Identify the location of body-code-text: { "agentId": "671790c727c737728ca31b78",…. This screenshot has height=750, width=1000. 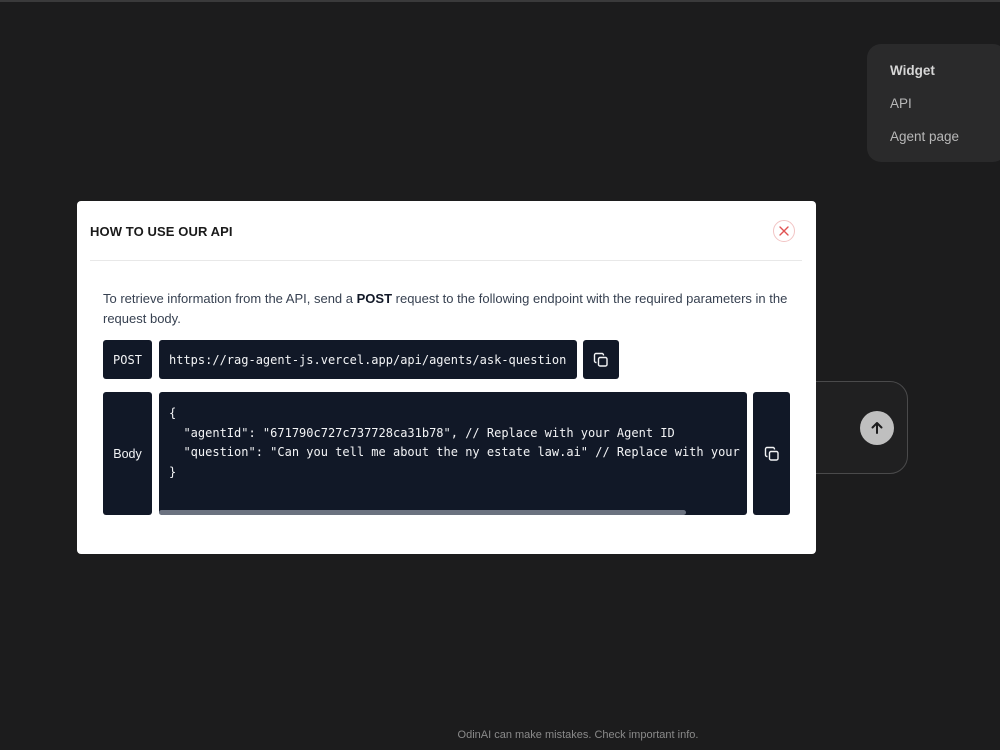
(457, 443).